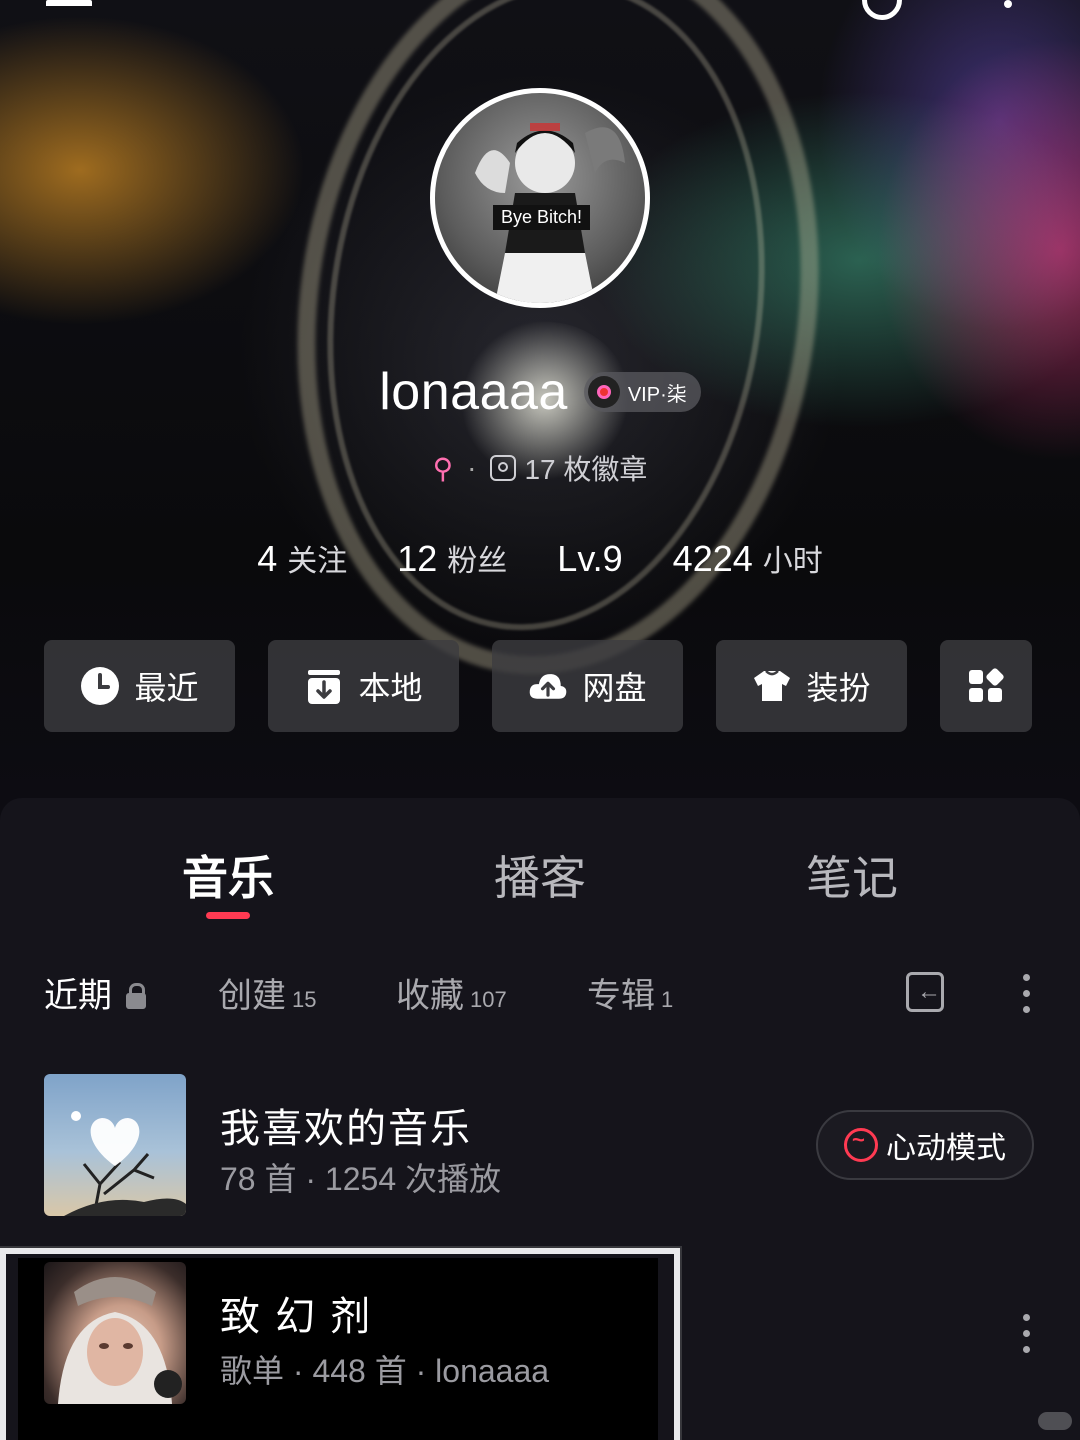 This screenshot has width=1080, height=1440. I want to click on stat-following: 4 关注, so click(302, 558).